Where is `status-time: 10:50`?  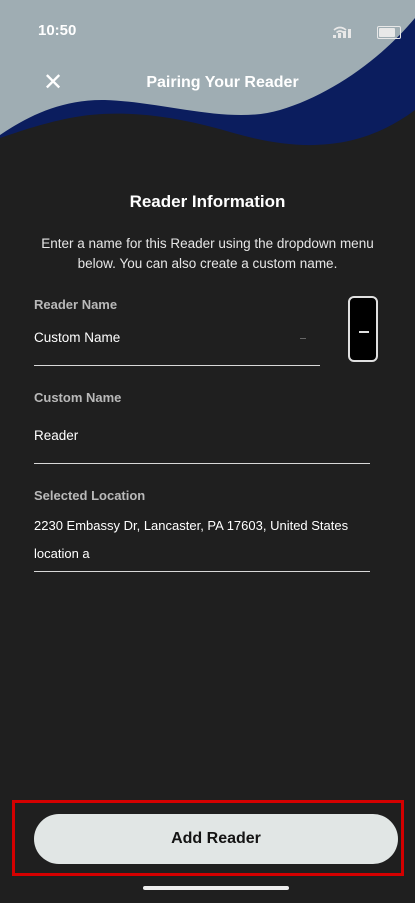
status-time: 10:50 is located at coordinates (57, 30).